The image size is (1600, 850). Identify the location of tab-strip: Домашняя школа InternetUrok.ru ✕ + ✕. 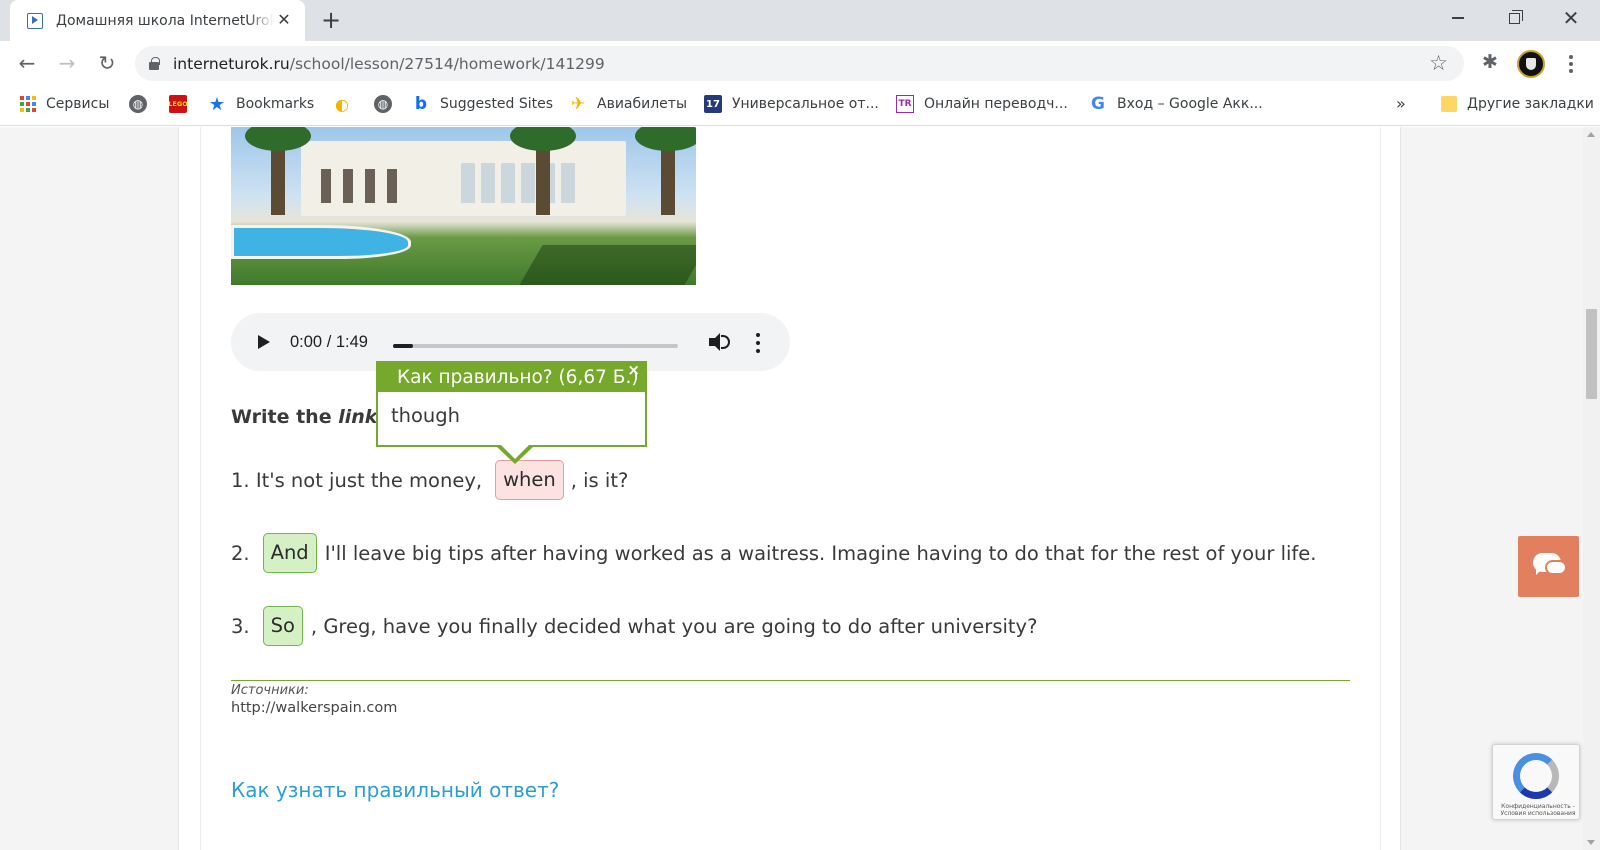
(800, 20).